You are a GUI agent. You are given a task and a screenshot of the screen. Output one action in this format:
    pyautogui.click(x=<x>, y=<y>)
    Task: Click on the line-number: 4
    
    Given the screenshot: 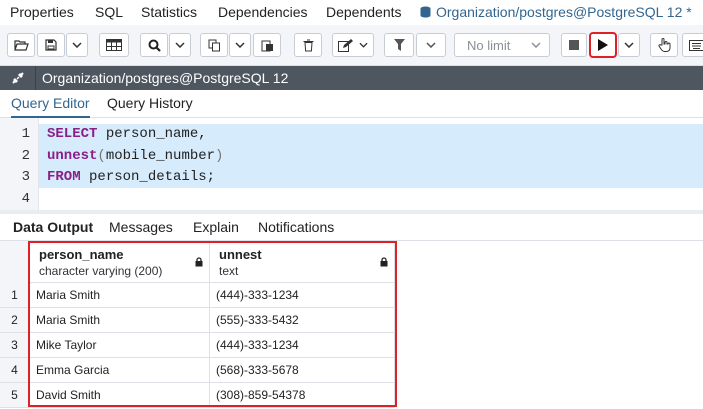 What is the action you would take?
    pyautogui.click(x=25, y=199)
    